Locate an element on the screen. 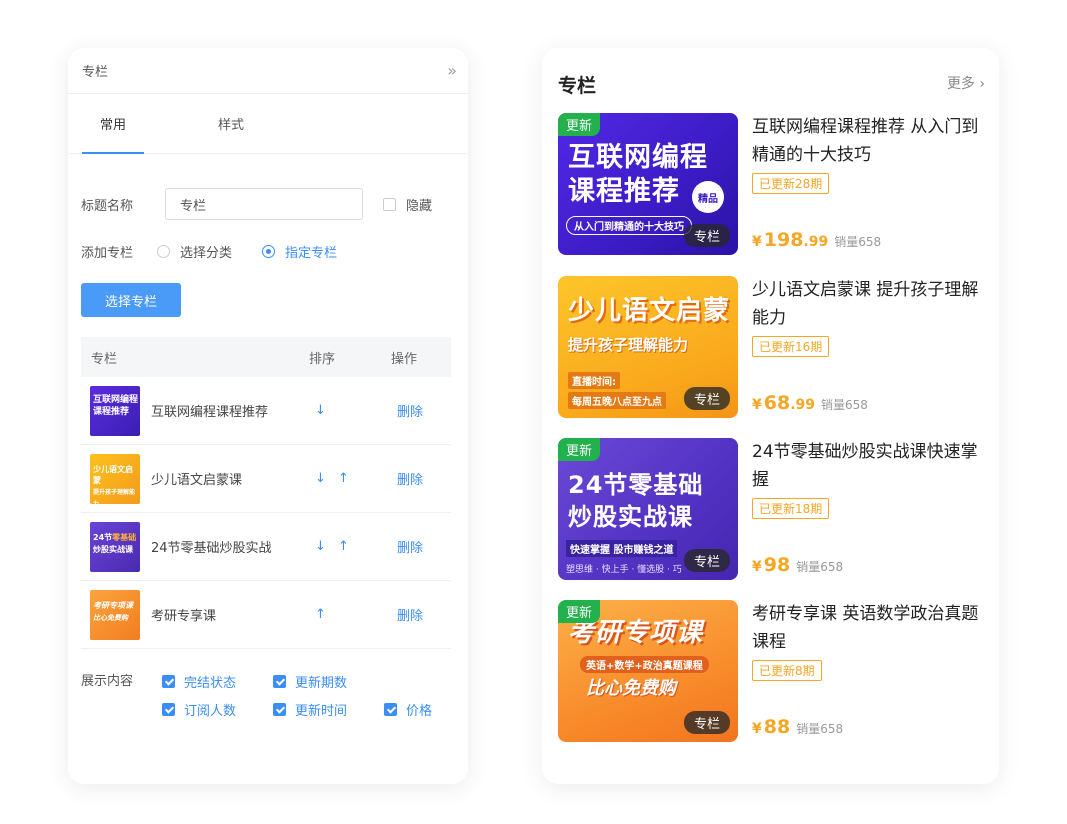 The height and width of the screenshot is (824, 1067). radio-choose-category is located at coordinates (164, 251).